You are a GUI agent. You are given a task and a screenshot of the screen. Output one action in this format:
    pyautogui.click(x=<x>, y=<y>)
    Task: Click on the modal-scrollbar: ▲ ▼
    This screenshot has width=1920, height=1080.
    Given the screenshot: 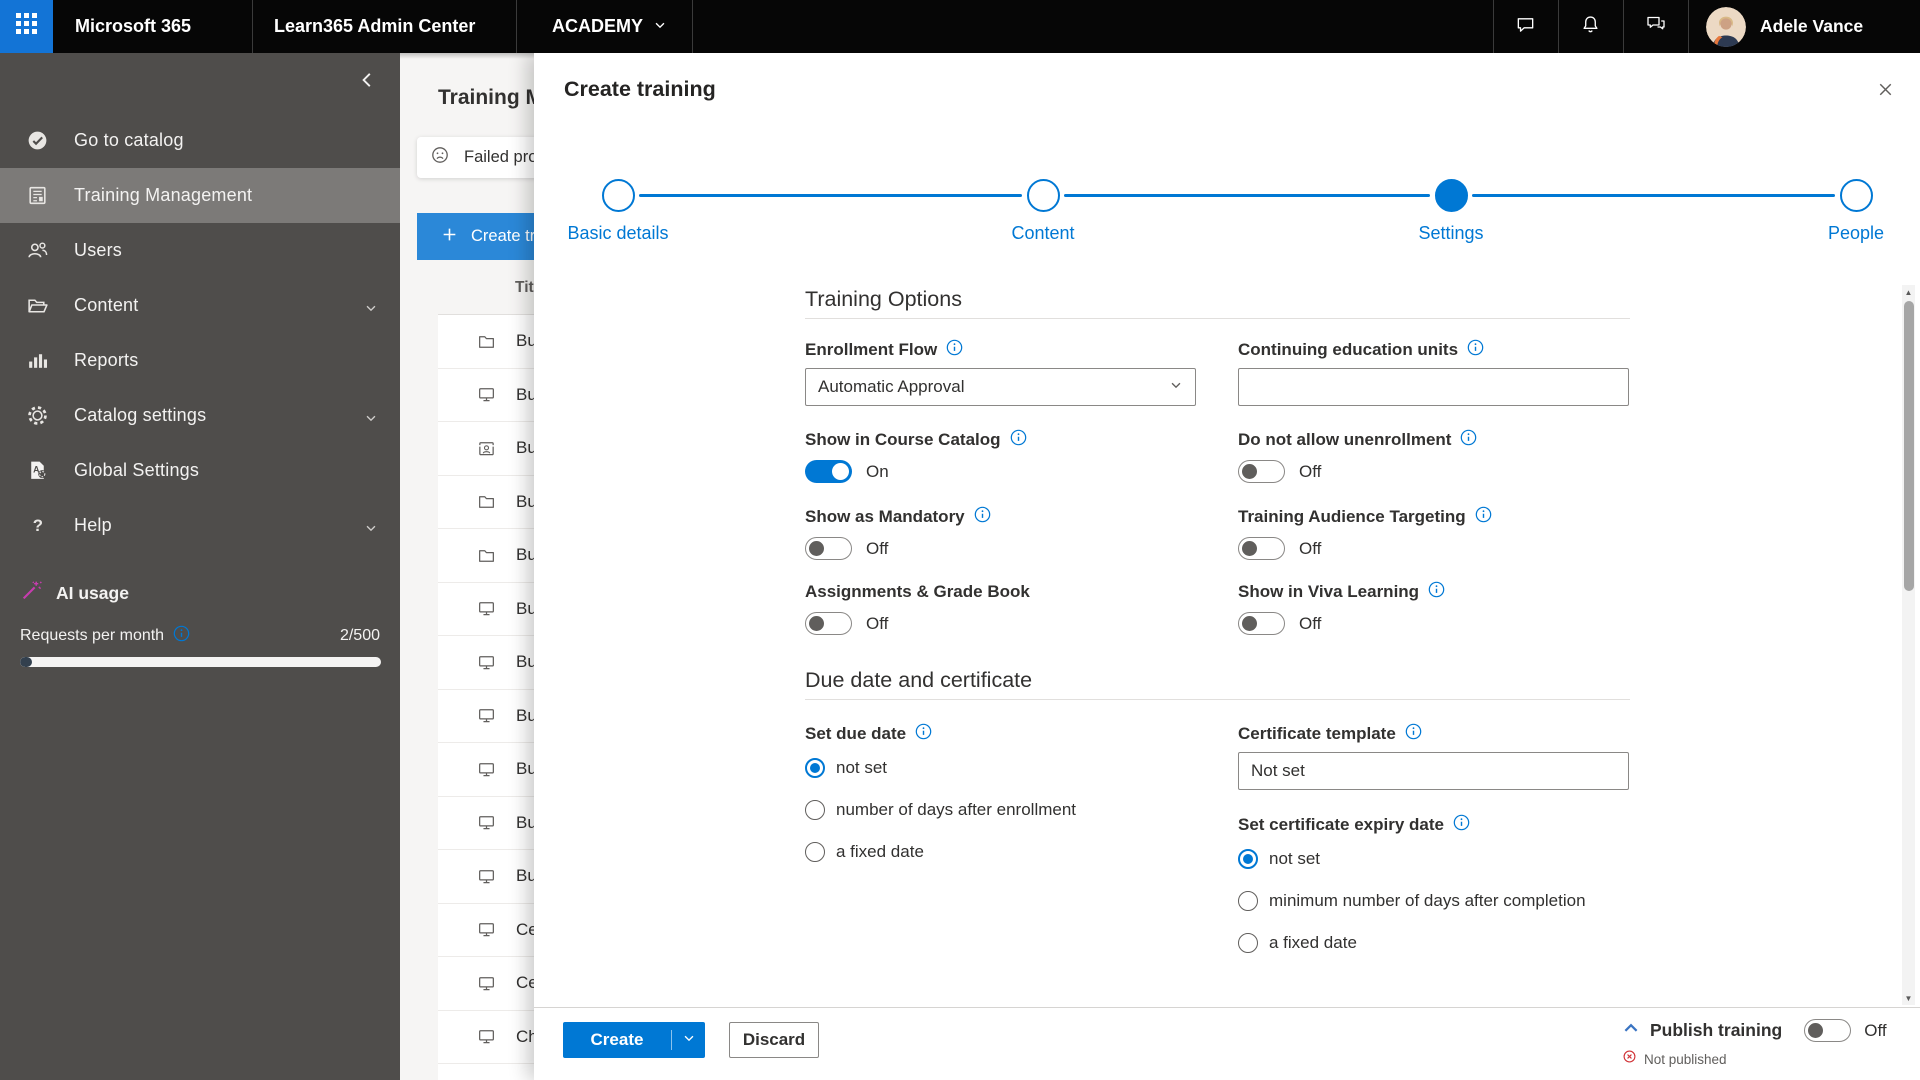 What is the action you would take?
    pyautogui.click(x=1908, y=645)
    